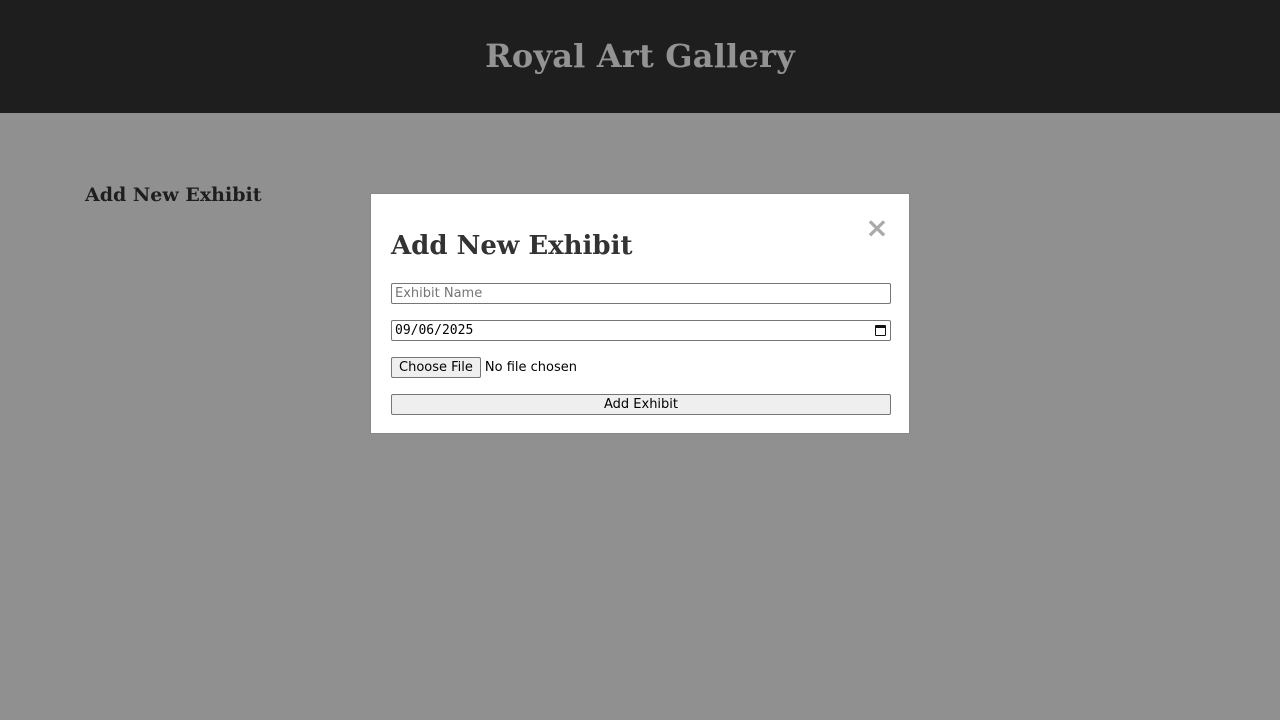 The image size is (1280, 720). Describe the element at coordinates (512, 246) in the screenshot. I see `modal-title: Add New Exhibit` at that location.